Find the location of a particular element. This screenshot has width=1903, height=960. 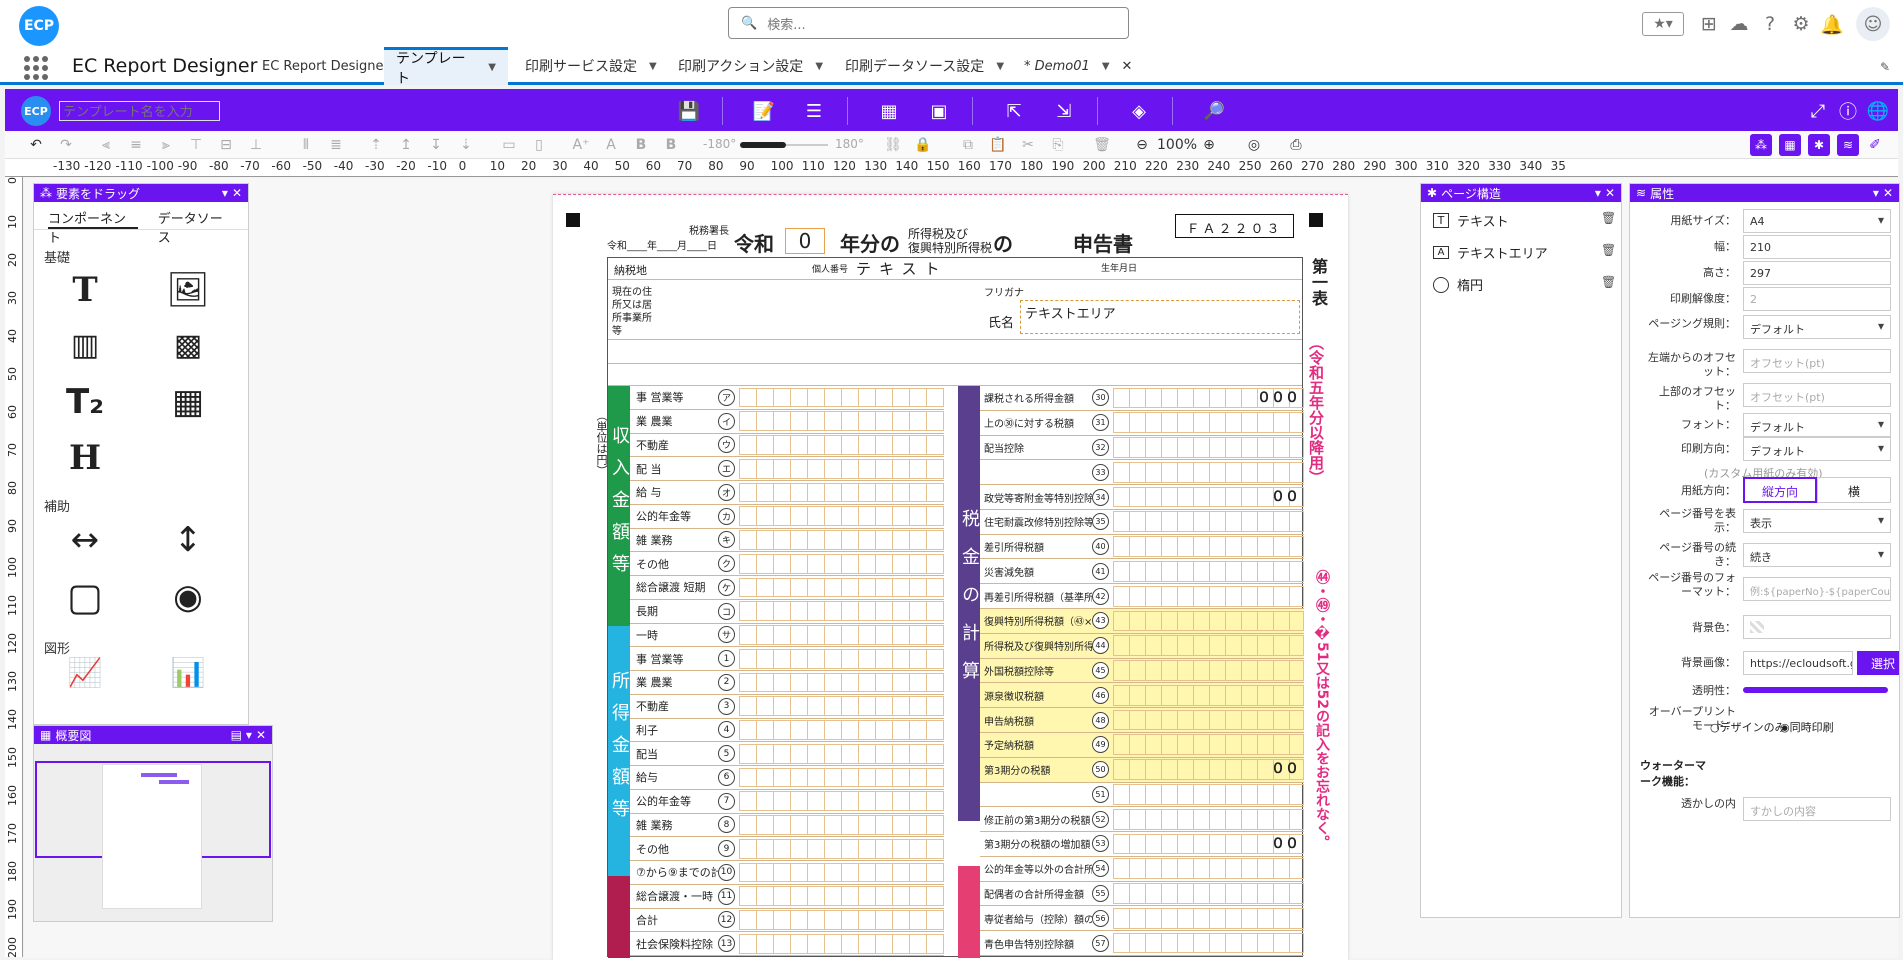

link-icon: ⛓ is located at coordinates (893, 145).